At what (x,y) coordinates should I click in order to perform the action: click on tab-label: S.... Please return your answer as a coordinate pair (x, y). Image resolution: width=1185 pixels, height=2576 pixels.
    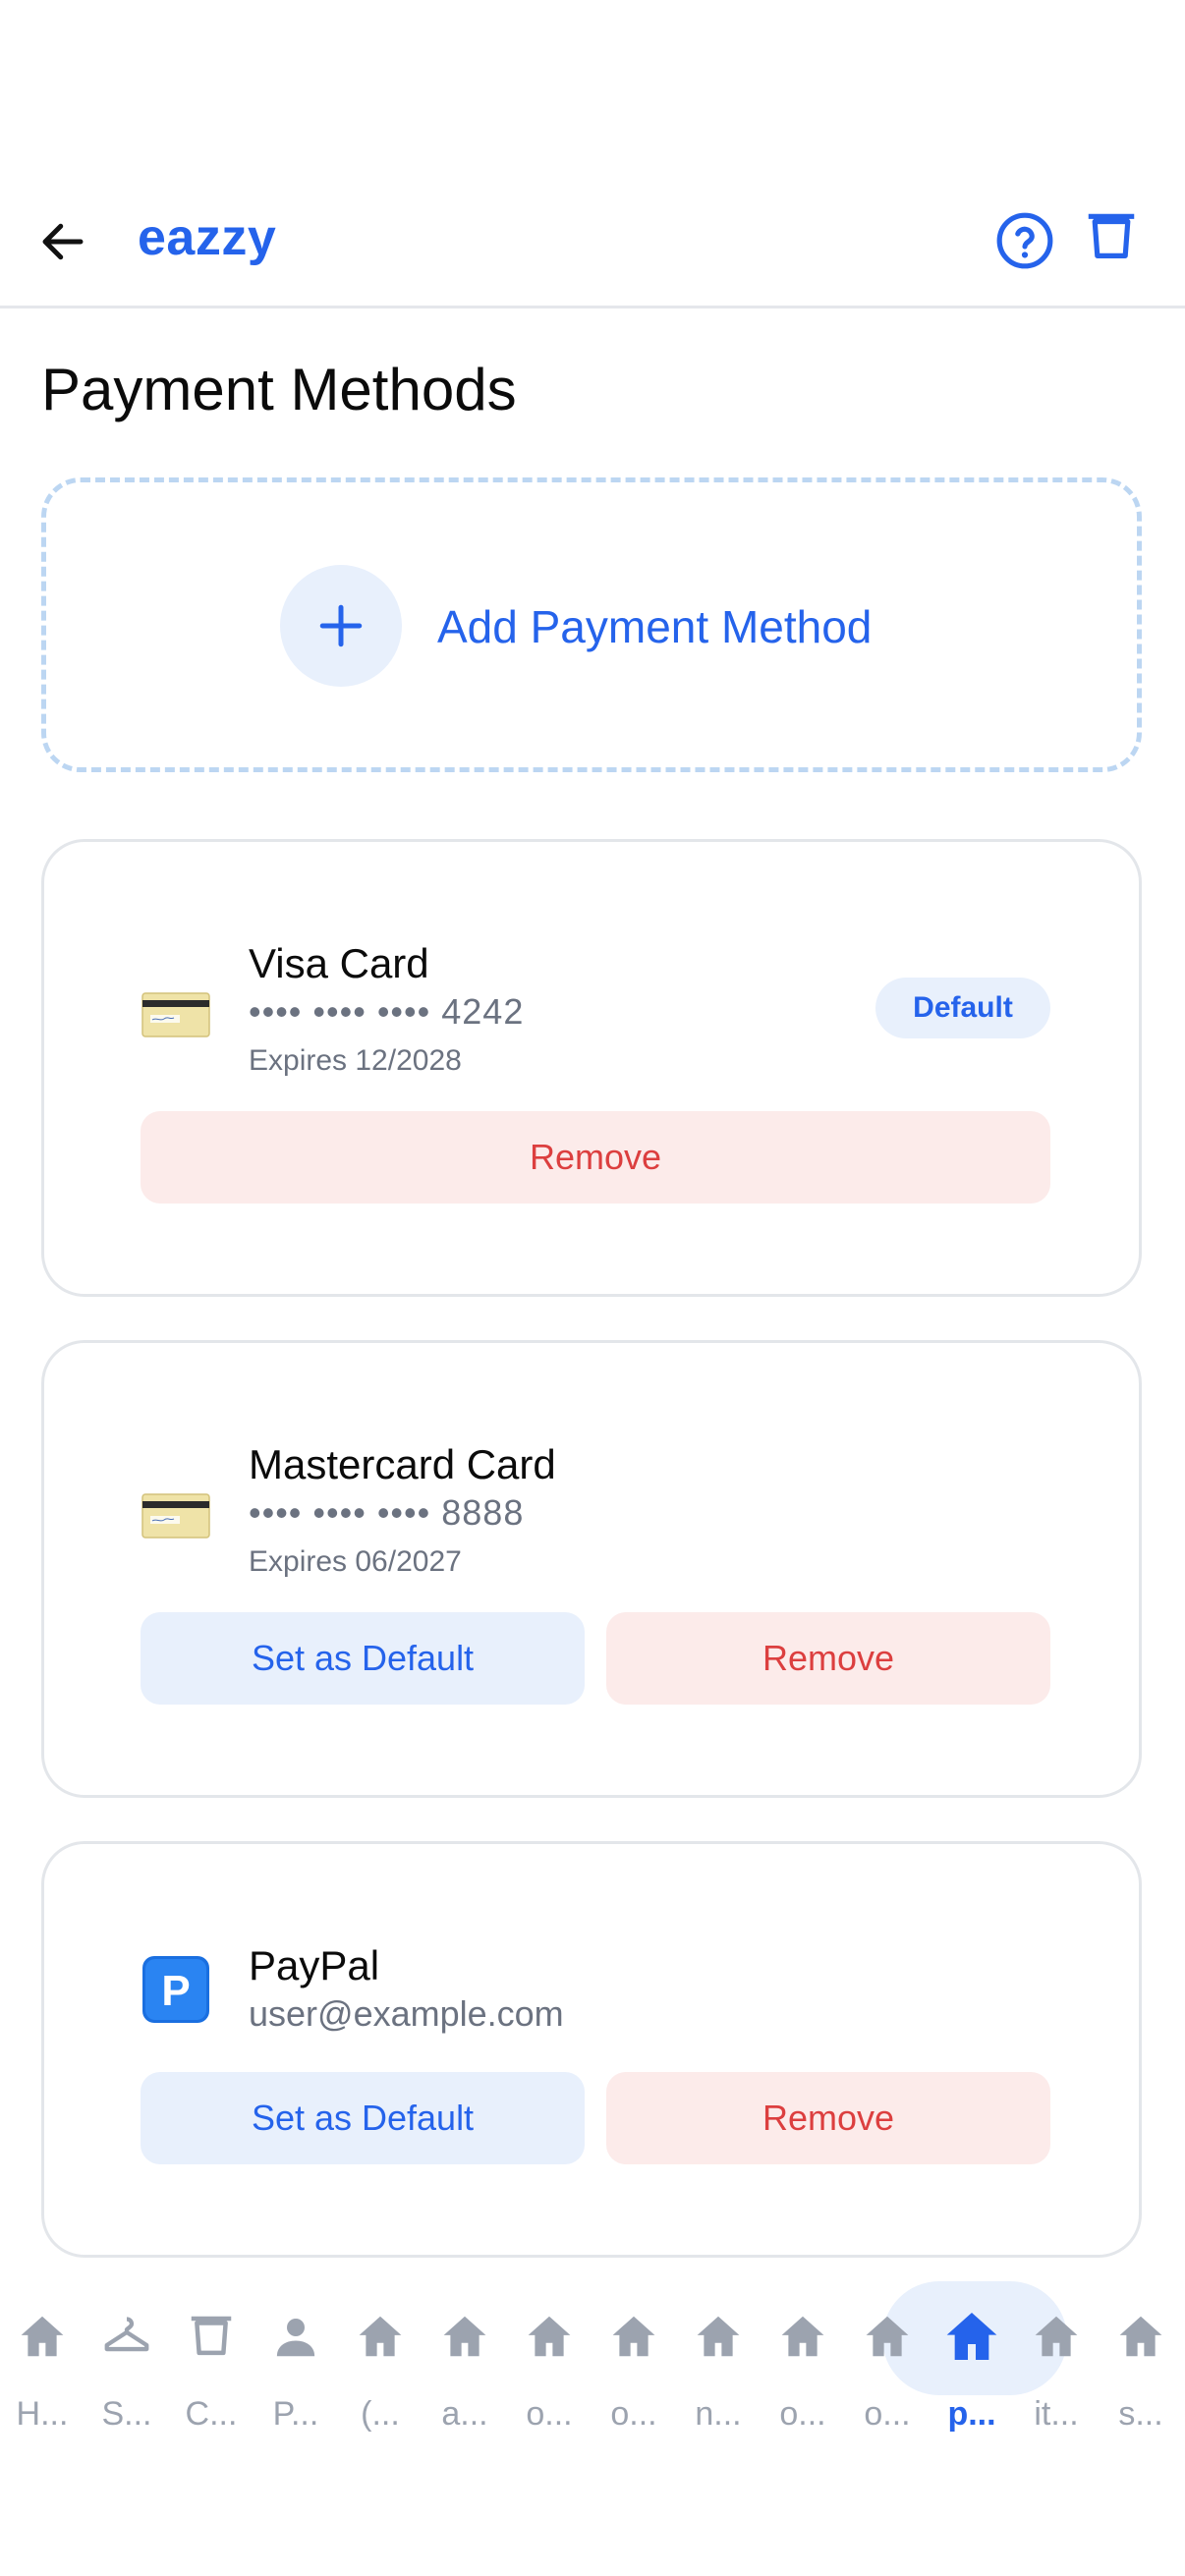
    Looking at the image, I should click on (127, 2414).